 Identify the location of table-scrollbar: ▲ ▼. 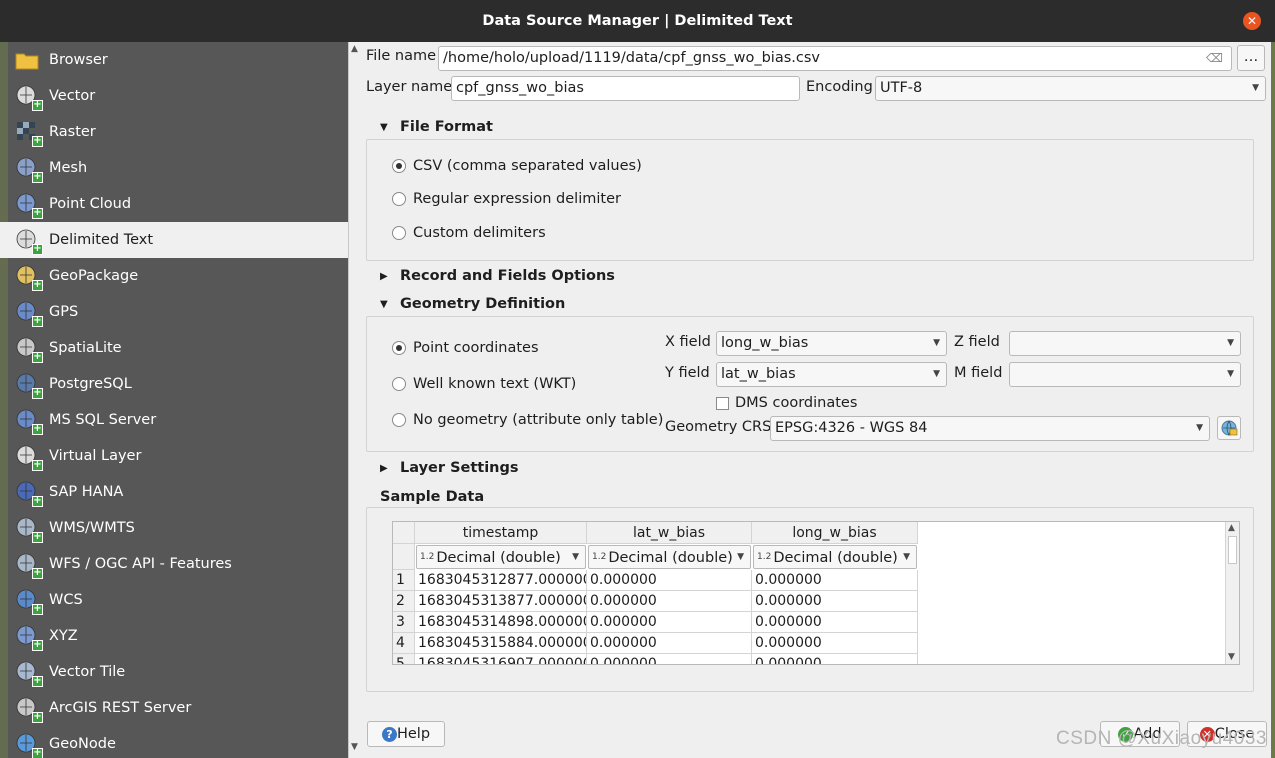
(1232, 593).